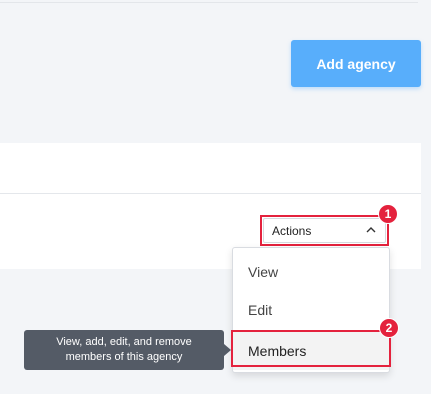  I want to click on menu-item-edit: Edit, so click(311, 310).